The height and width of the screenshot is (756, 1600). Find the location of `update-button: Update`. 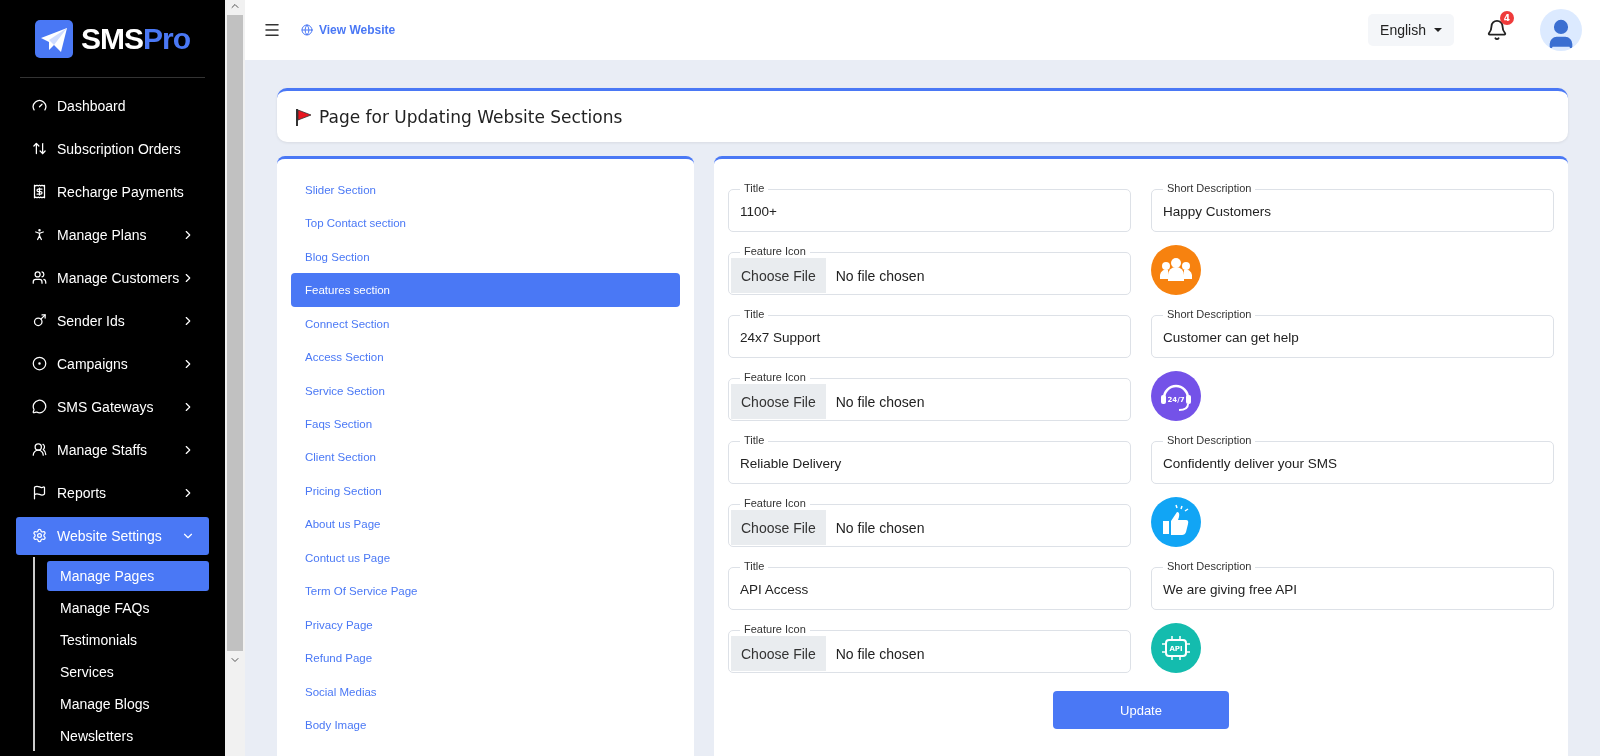

update-button: Update is located at coordinates (1141, 710).